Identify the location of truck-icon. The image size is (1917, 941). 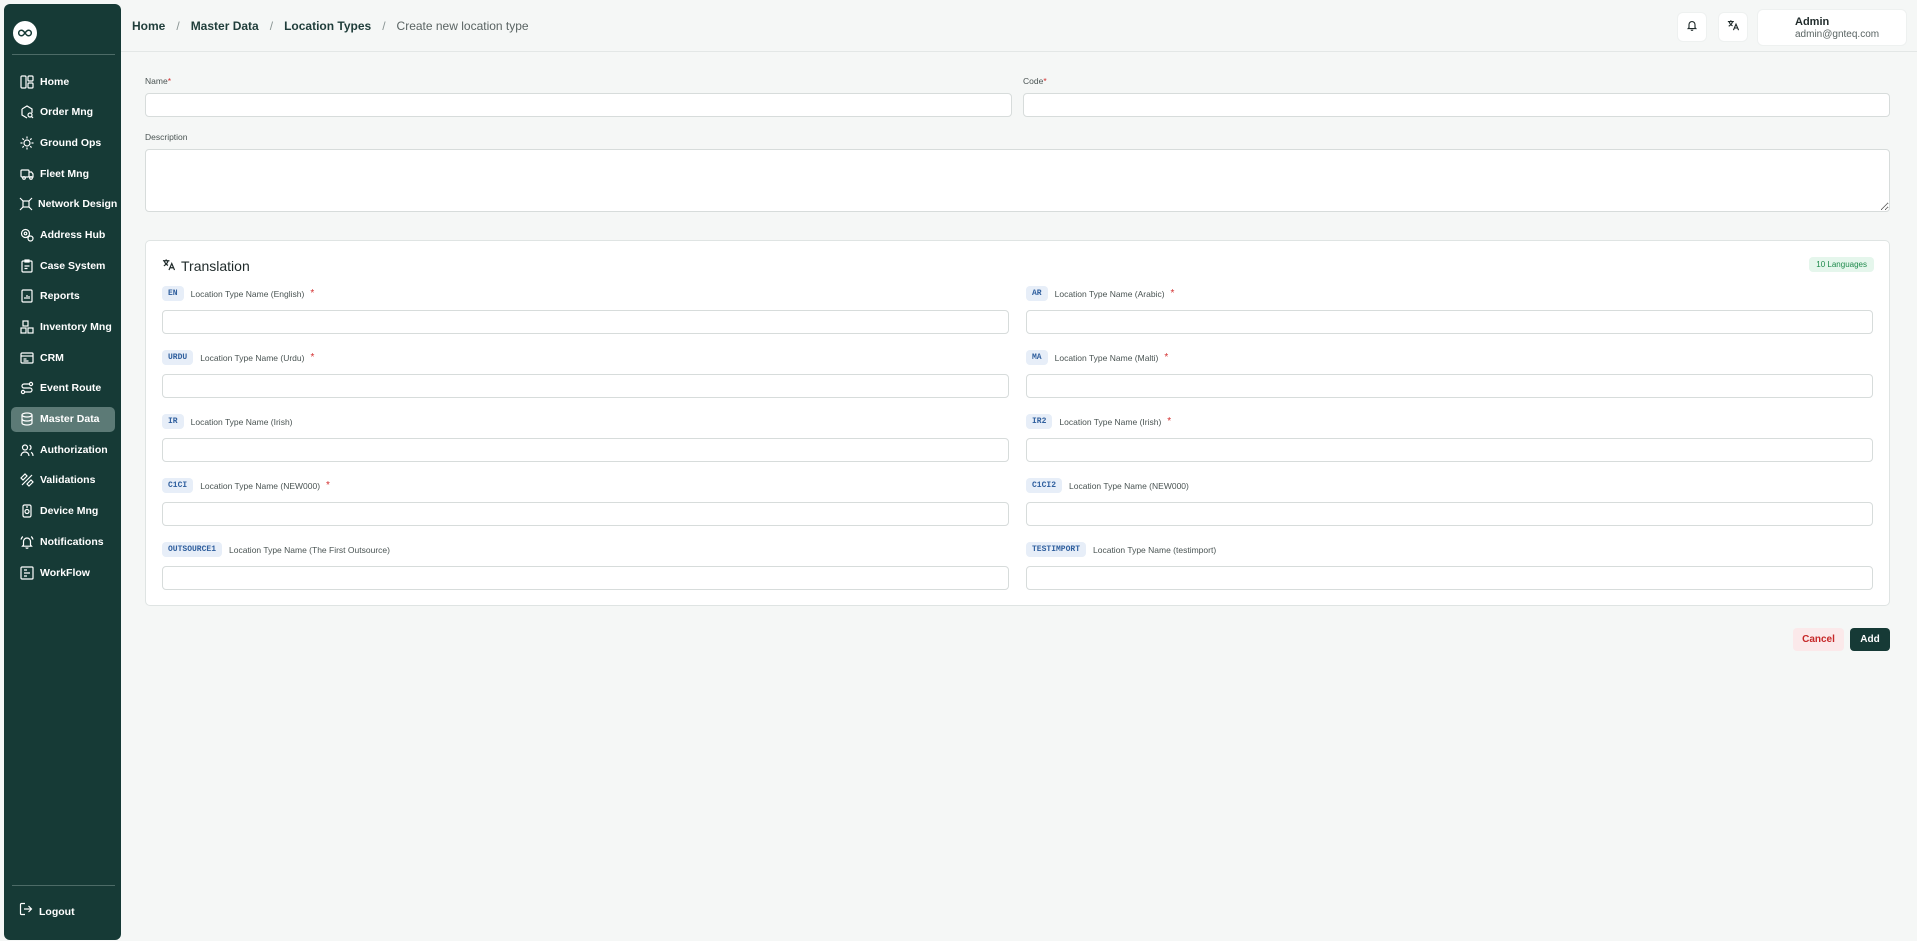
(27, 174).